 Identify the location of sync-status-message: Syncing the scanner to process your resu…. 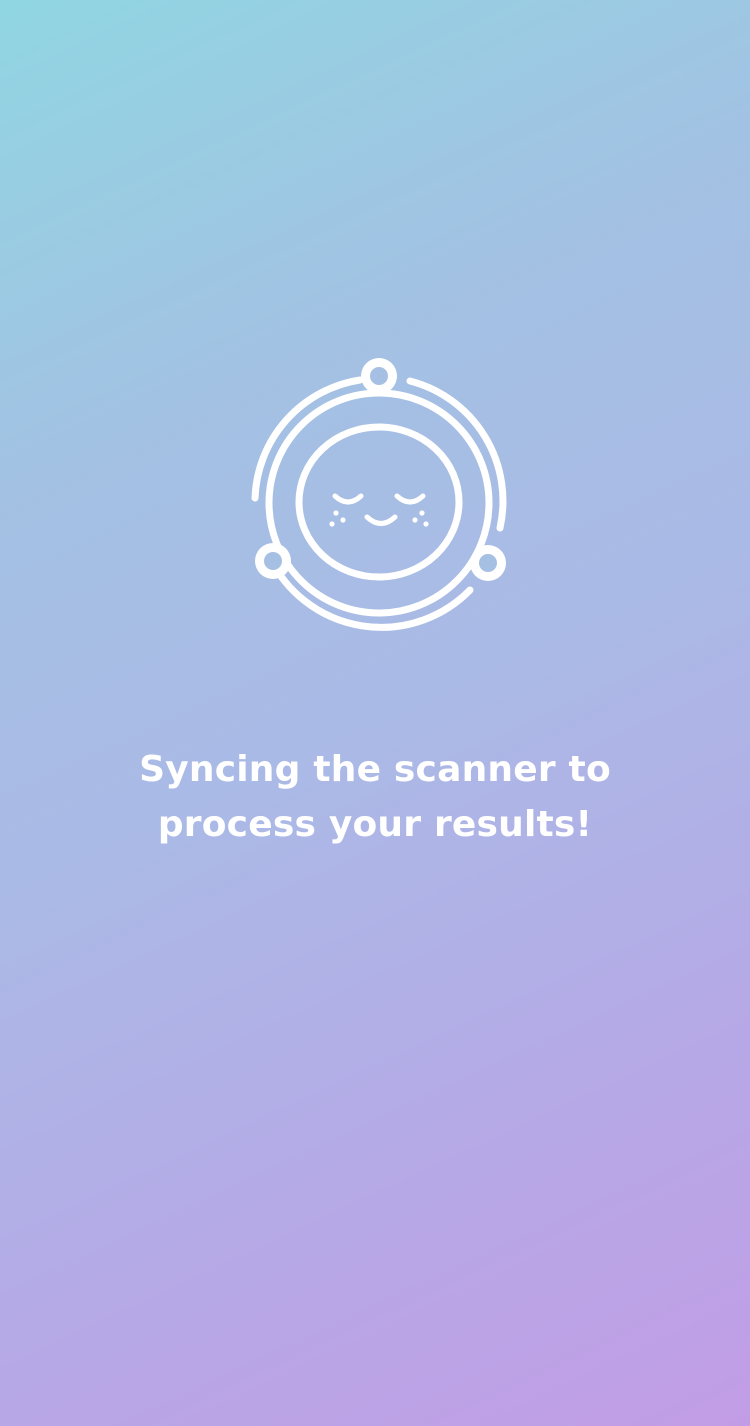
(375, 797).